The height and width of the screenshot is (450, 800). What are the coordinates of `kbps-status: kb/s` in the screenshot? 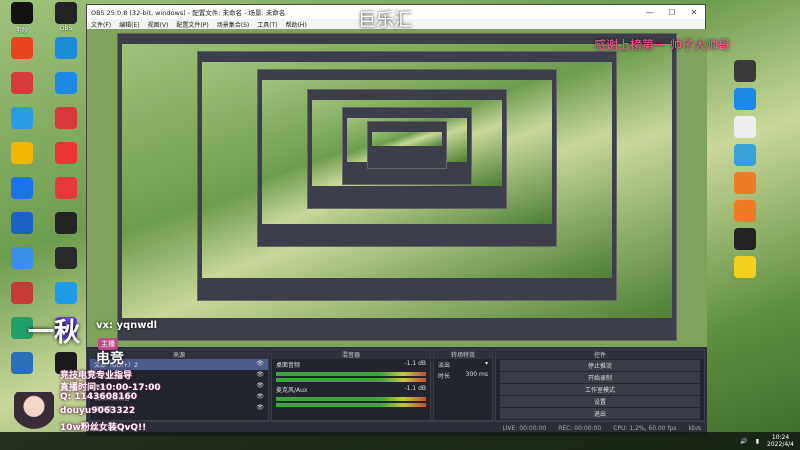 It's located at (694, 428).